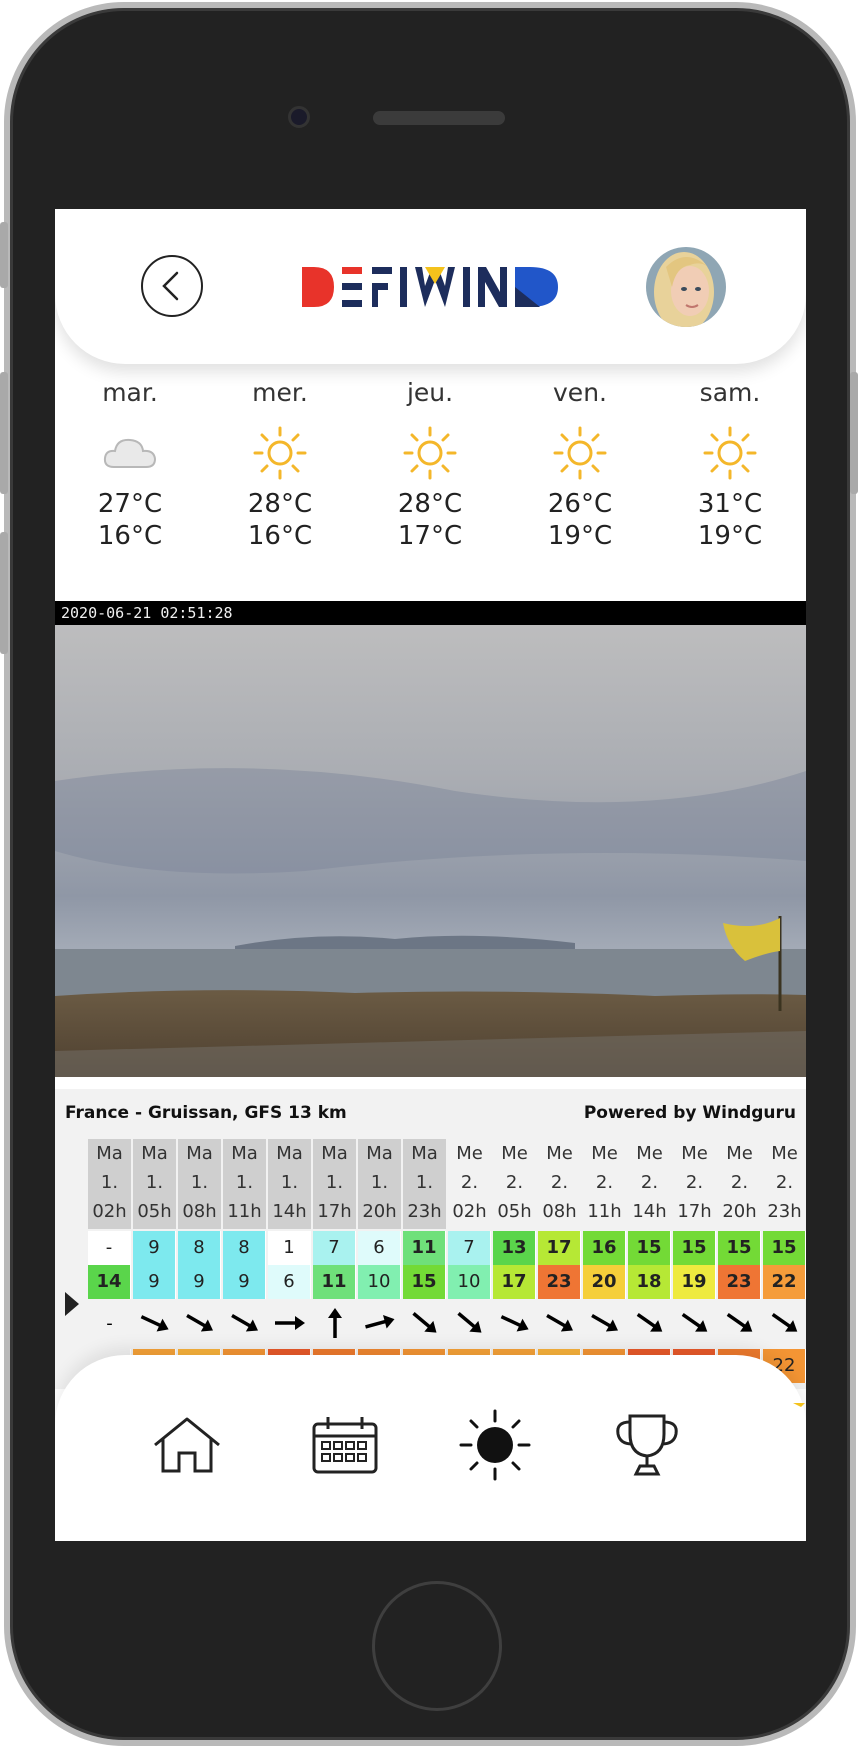 This screenshot has height=1754, width=862. What do you see at coordinates (154, 1211) in the screenshot?
I see `header-hour: 05h` at bounding box center [154, 1211].